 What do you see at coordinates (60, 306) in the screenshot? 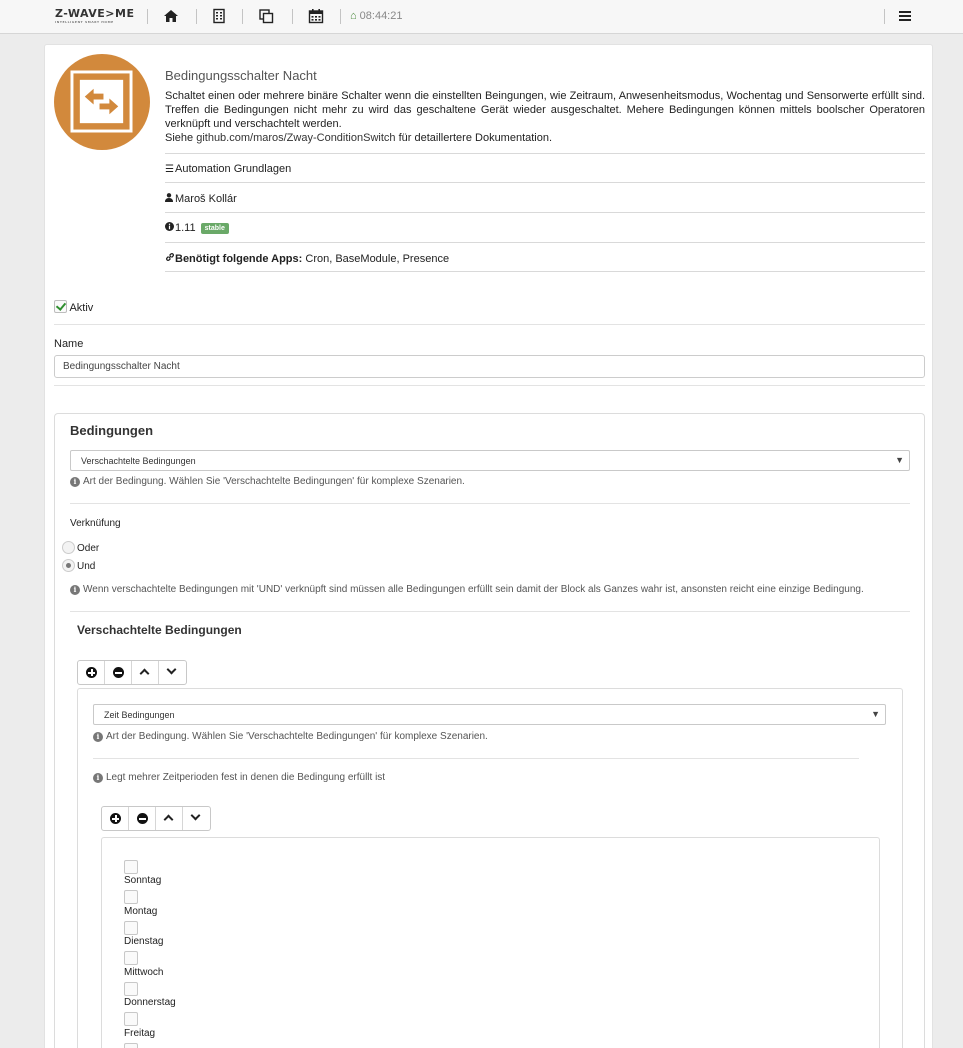
I see `active-checkbox` at bounding box center [60, 306].